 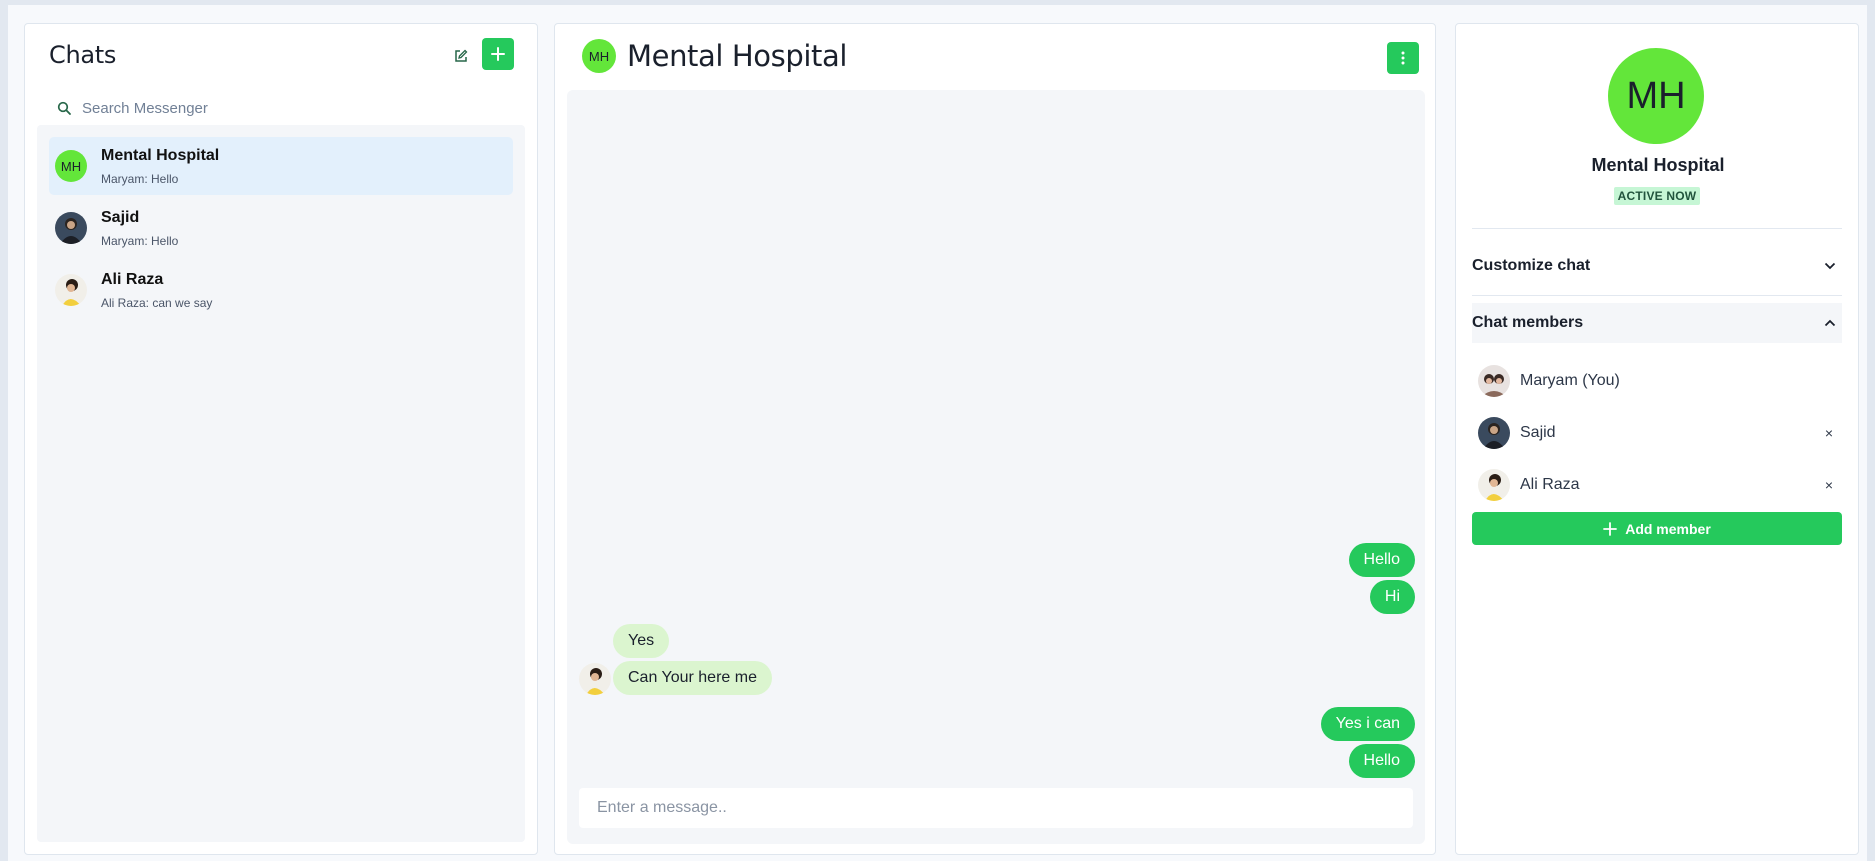 I want to click on more-vertical-icon, so click(x=1403, y=58).